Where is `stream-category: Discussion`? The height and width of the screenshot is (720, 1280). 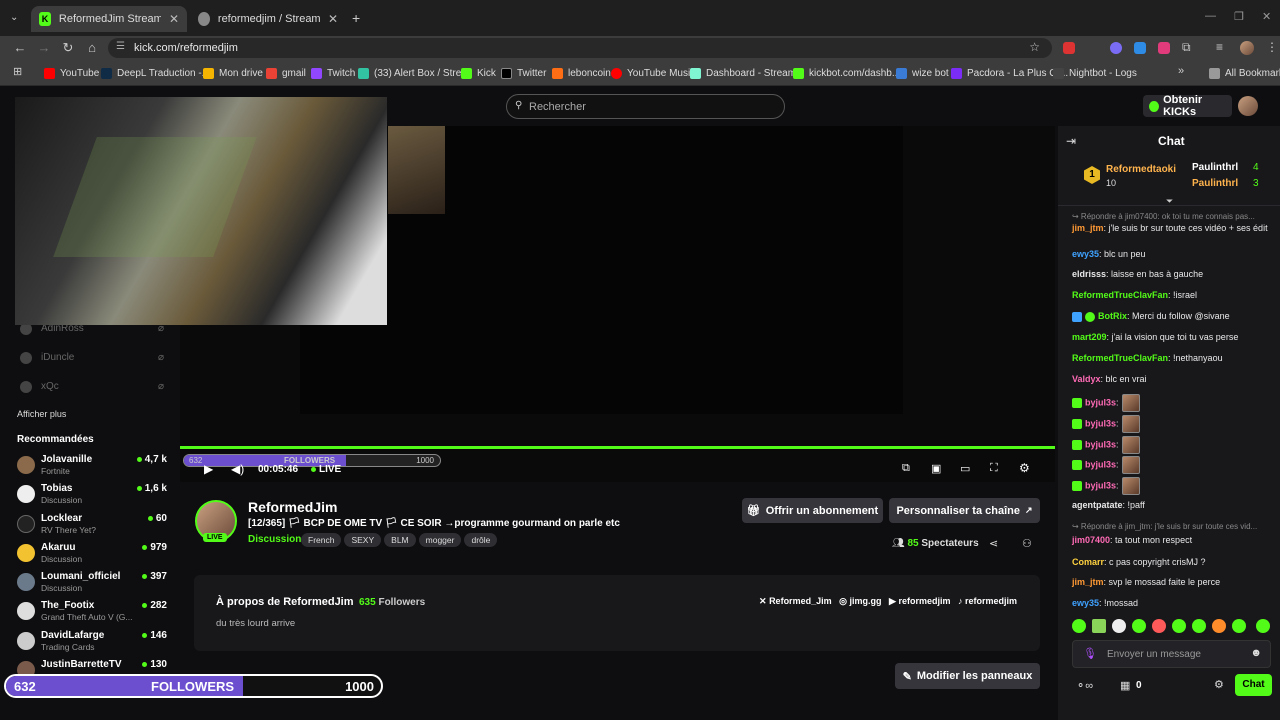 stream-category: Discussion is located at coordinates (274, 539).